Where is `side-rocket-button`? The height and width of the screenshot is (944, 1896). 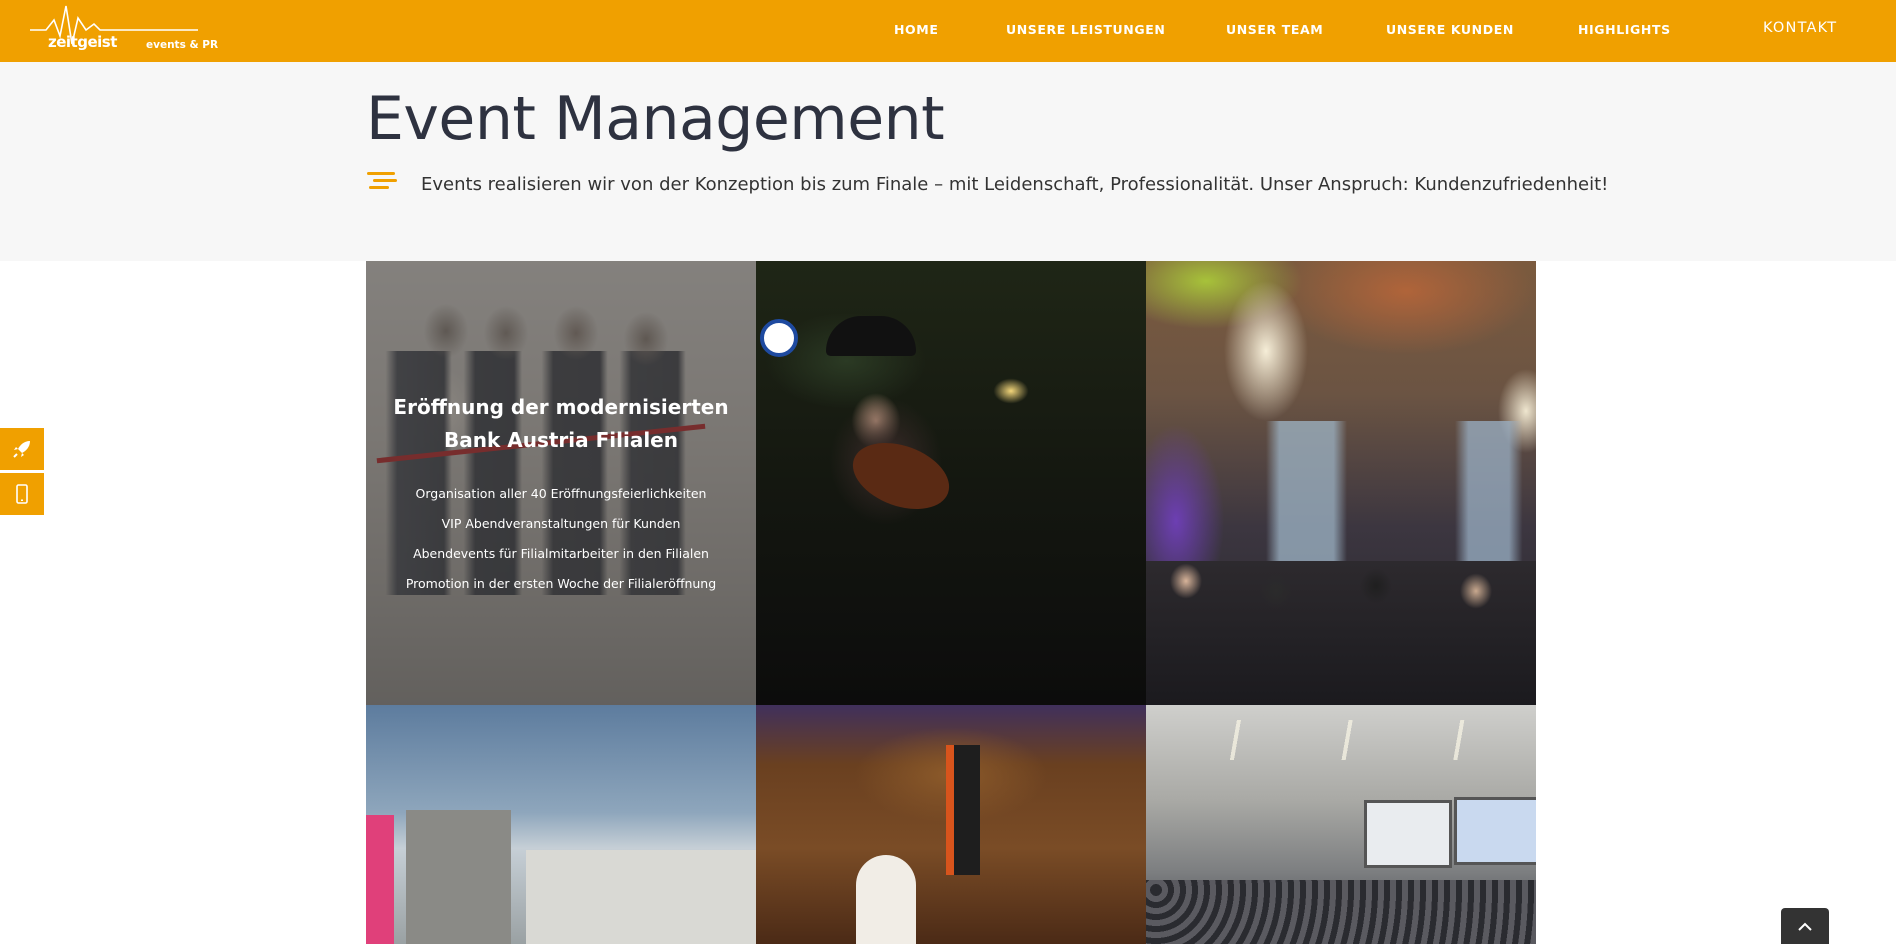
side-rocket-button is located at coordinates (22, 449).